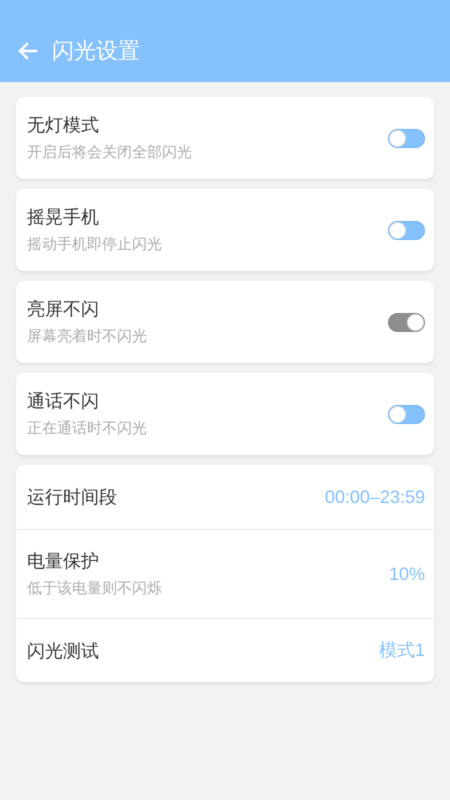 This screenshot has height=800, width=450. What do you see at coordinates (63, 651) in the screenshot?
I see `setting-title: 闪光测试` at bounding box center [63, 651].